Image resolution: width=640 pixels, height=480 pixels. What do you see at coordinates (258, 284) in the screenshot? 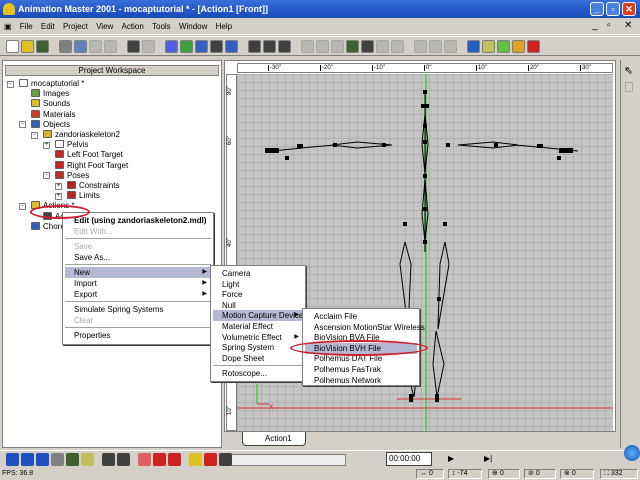
I see `menu-item: Light` at bounding box center [258, 284].